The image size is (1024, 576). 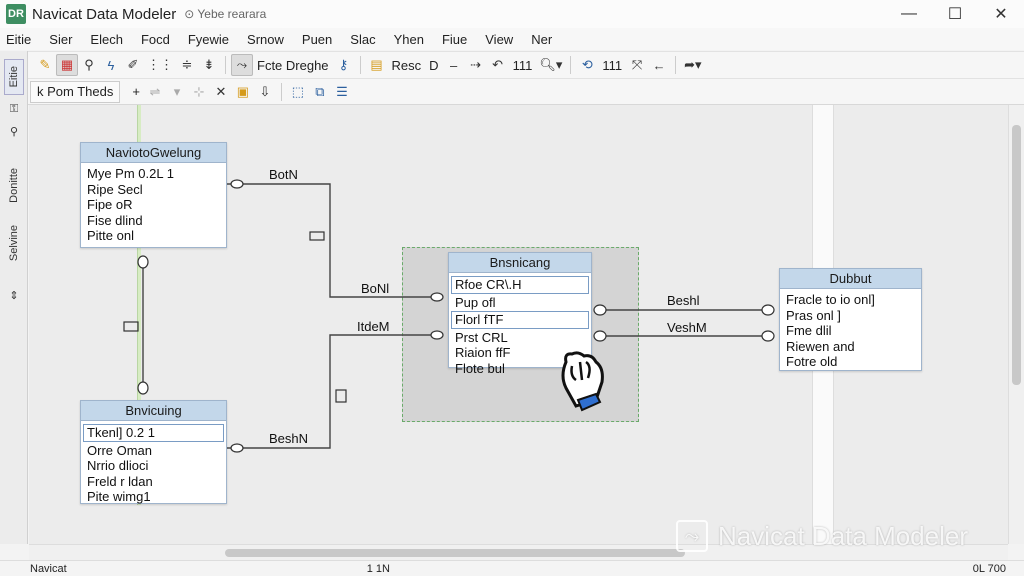 I want to click on entity-field: Nrrio dlioci, so click(x=118, y=465).